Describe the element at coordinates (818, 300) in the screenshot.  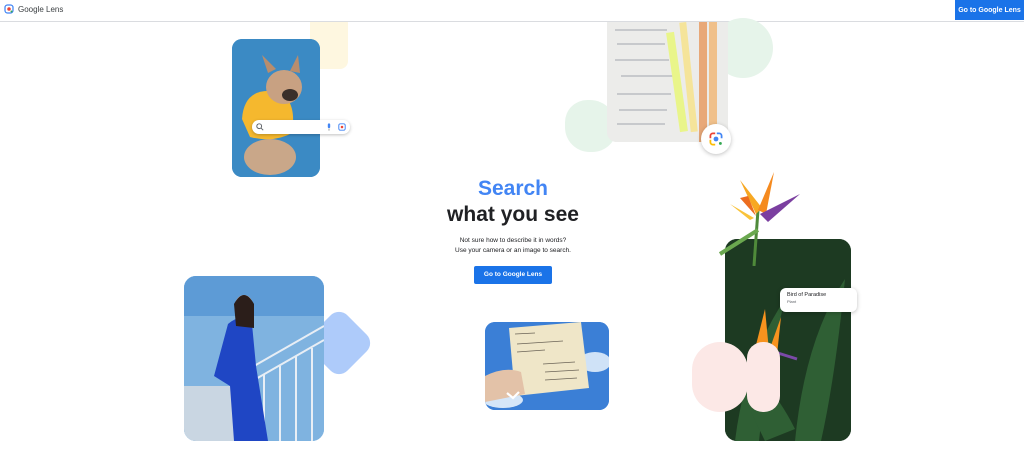
I see `plant-result-card: Bird of Paradise Plant` at that location.